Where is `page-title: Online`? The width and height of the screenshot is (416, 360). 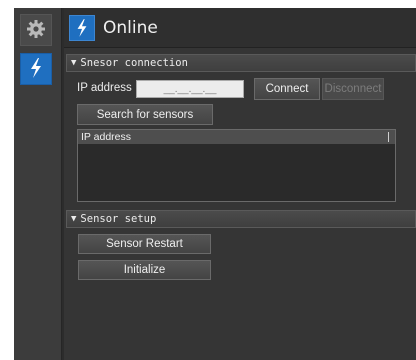
page-title: Online is located at coordinates (130, 27).